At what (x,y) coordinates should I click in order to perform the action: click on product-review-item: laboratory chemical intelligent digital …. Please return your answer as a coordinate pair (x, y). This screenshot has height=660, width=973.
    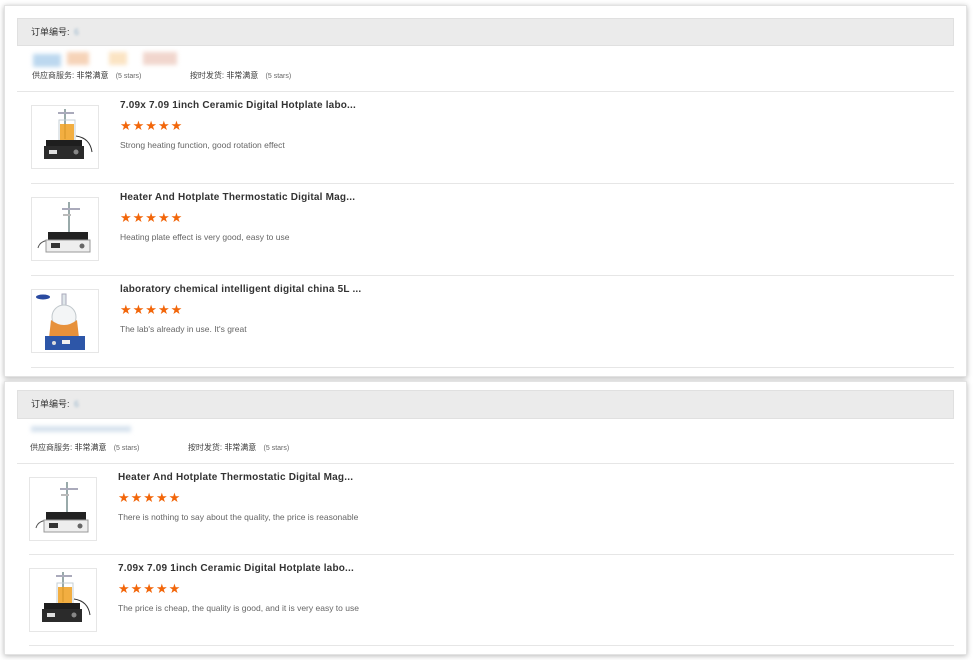
    Looking at the image, I should click on (492, 322).